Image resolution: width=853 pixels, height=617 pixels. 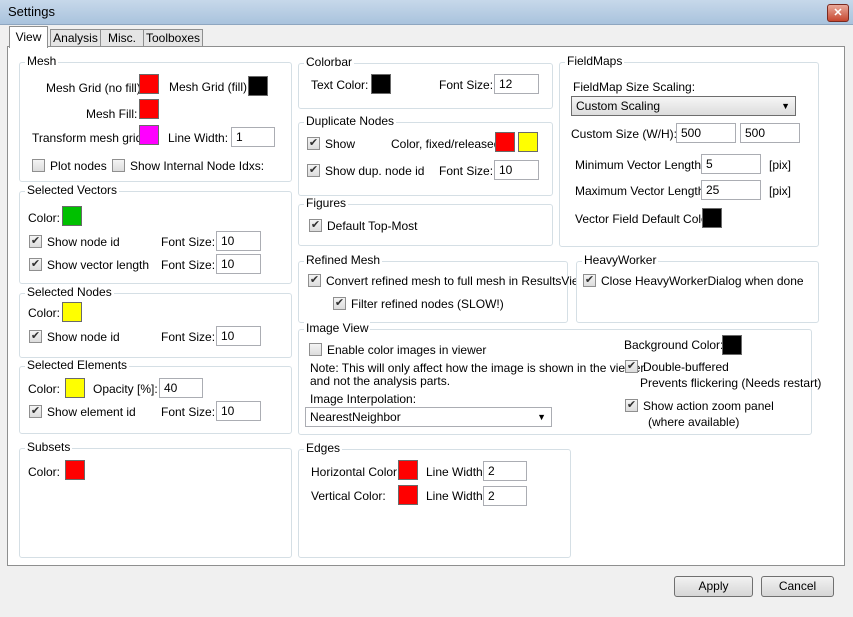 I want to click on fieldmaps-title: FieldMaps, so click(x=595, y=61).